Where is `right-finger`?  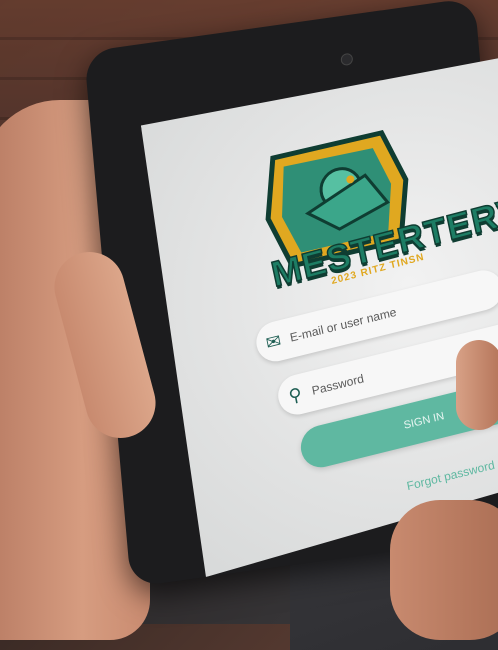
right-finger is located at coordinates (477, 385).